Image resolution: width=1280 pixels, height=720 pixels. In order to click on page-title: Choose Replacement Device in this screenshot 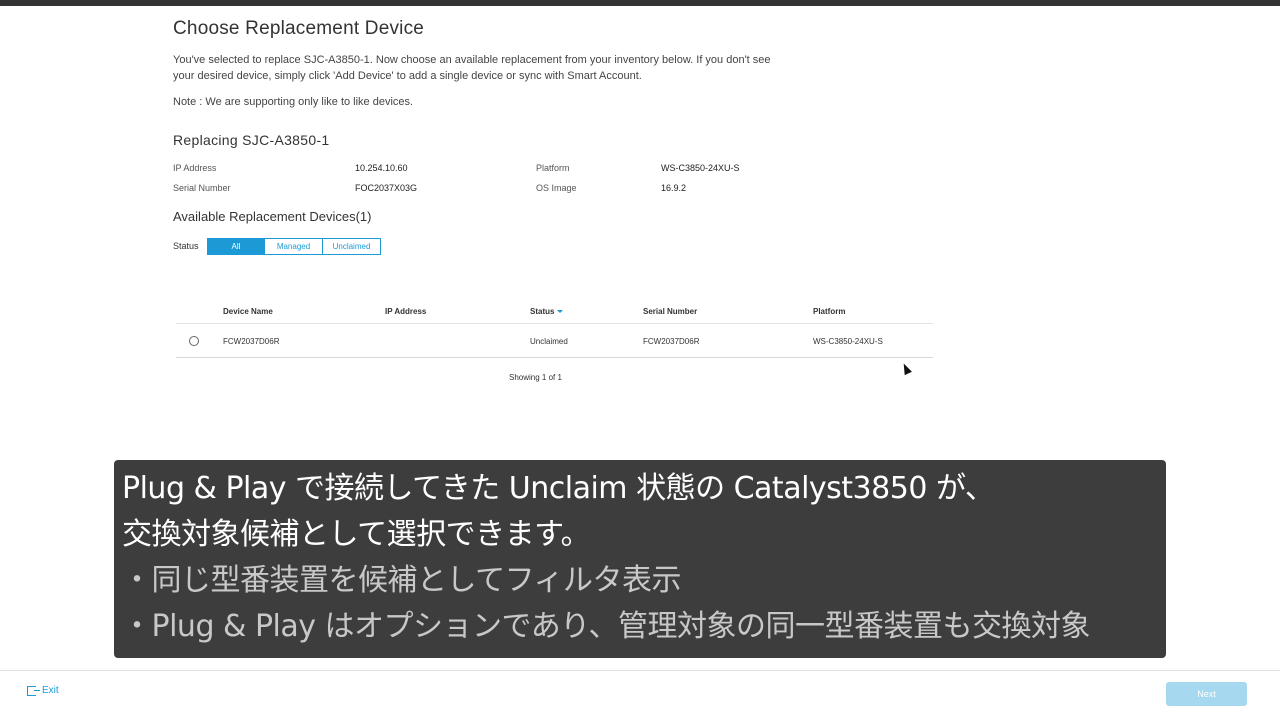, I will do `click(299, 28)`.